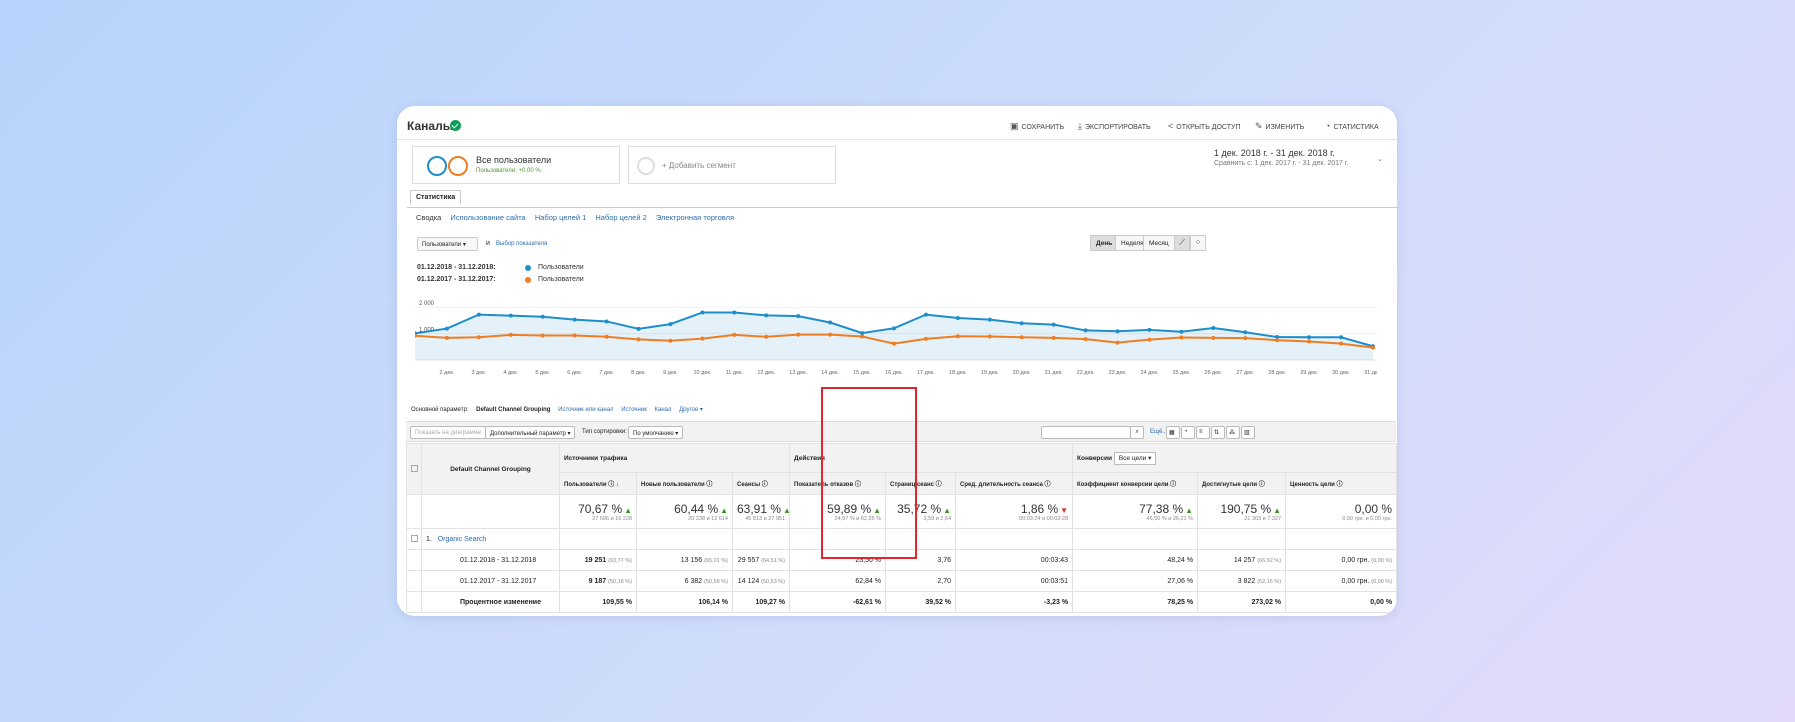 This screenshot has height=722, width=1795. Describe the element at coordinates (656, 432) in the screenshot. I see `sort-type-select: По умолчанию ▾` at that location.